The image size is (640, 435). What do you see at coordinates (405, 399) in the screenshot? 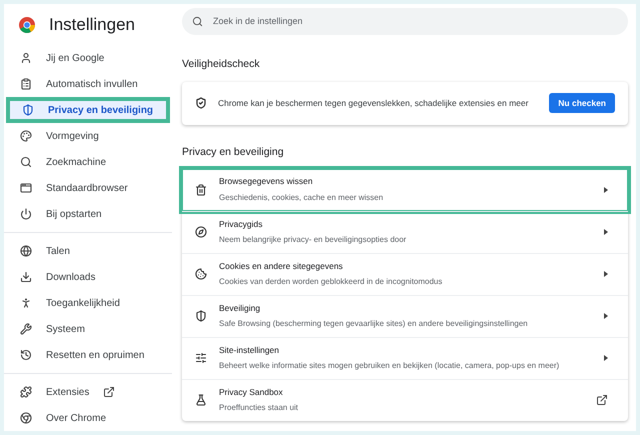
I see `settings-row: Privacy Sandbox Proeffuncties staan uit` at bounding box center [405, 399].